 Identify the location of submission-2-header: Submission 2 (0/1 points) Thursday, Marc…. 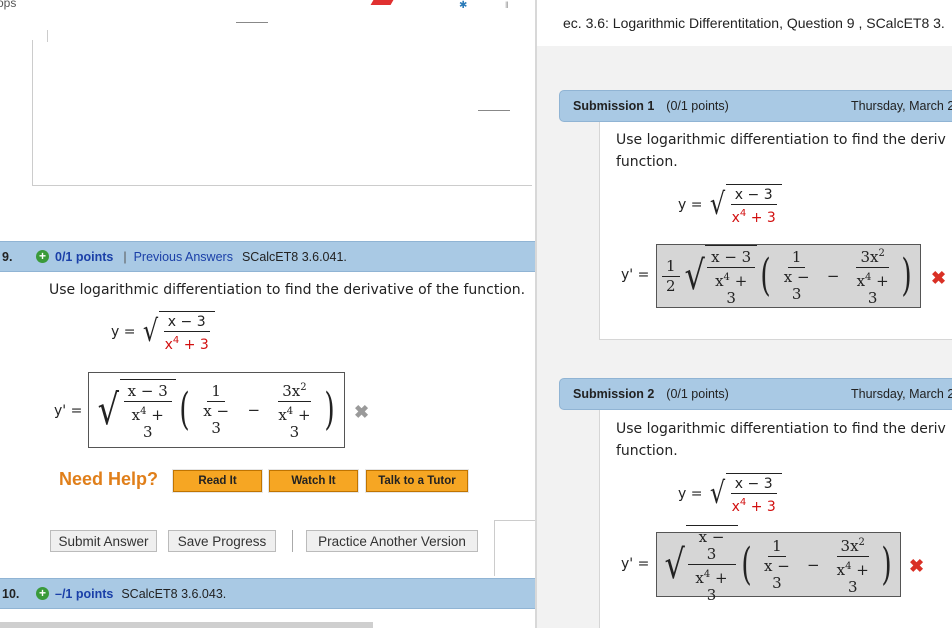
(755, 394).